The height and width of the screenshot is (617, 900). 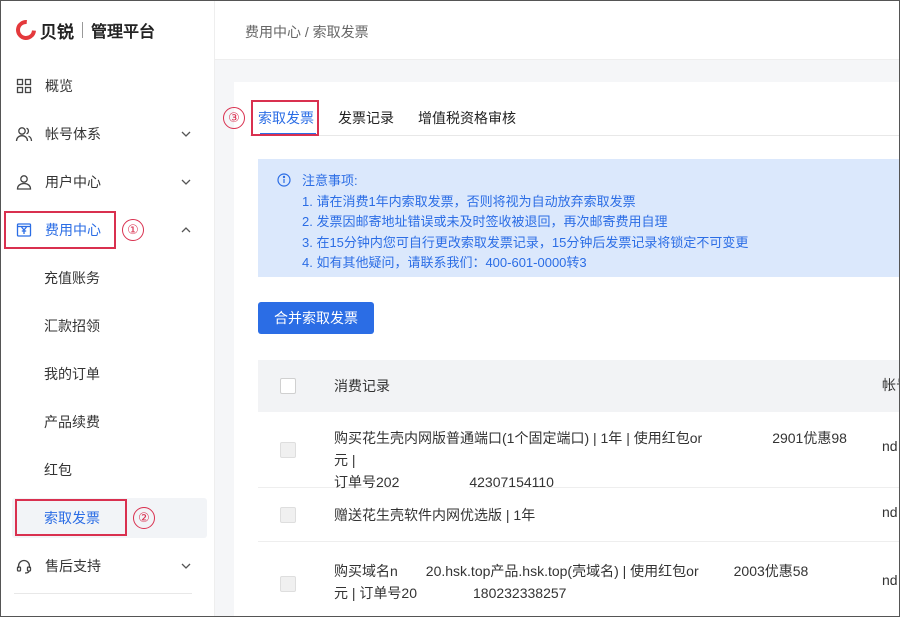 What do you see at coordinates (144, 518) in the screenshot?
I see `annotation-number-2: ②` at bounding box center [144, 518].